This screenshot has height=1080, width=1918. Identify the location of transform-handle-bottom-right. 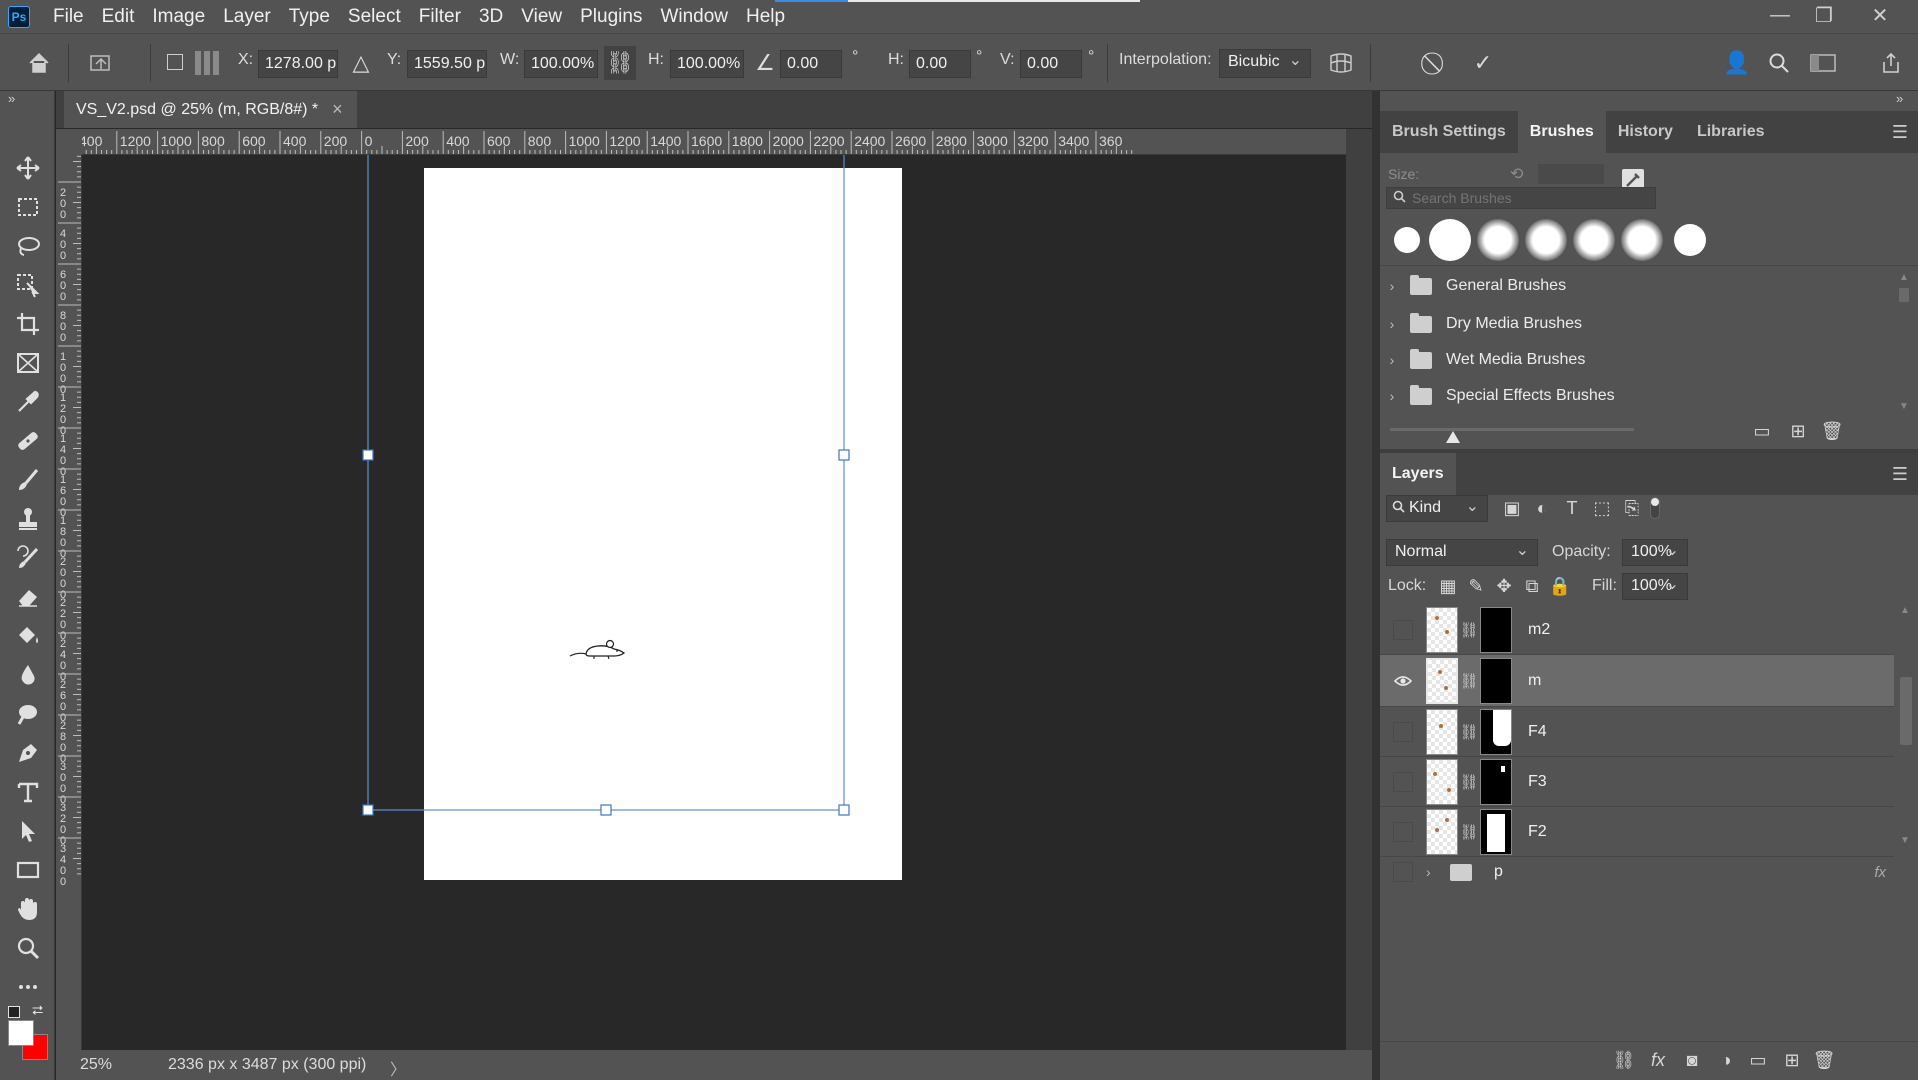
(844, 810).